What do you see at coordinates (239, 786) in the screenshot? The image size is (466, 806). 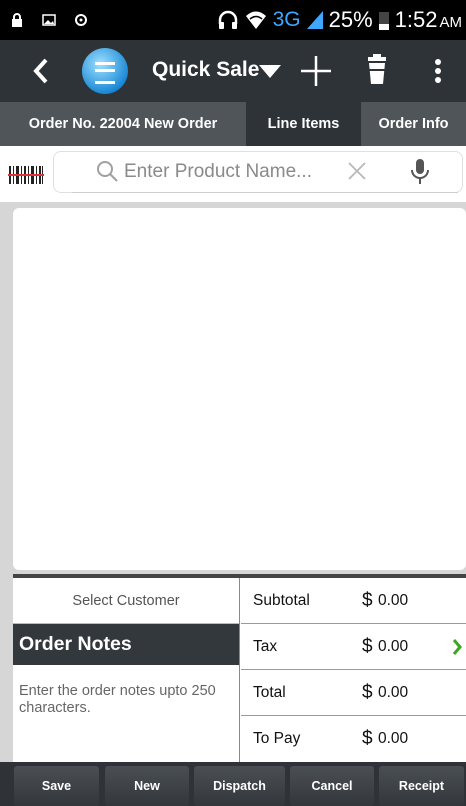 I see `dispatch-button: Dispatch` at bounding box center [239, 786].